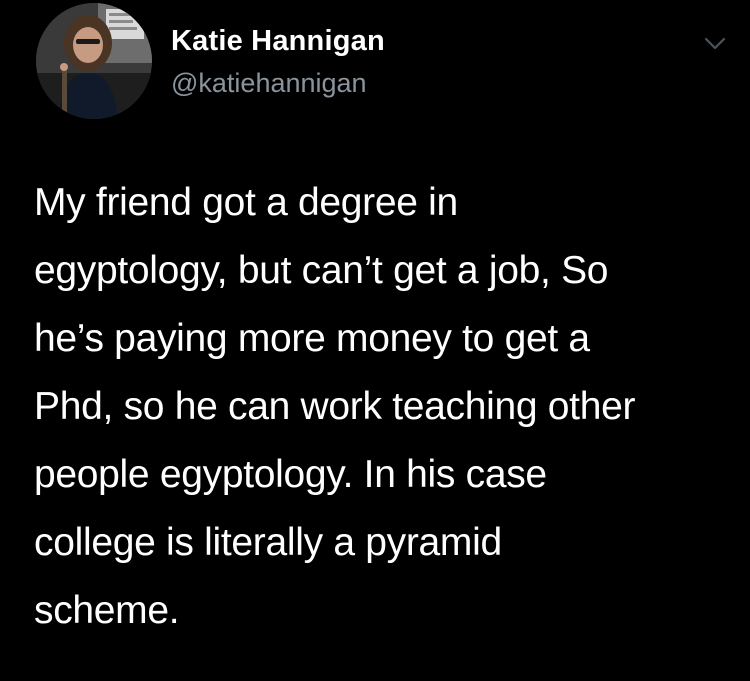  I want to click on avatar, so click(94, 61).